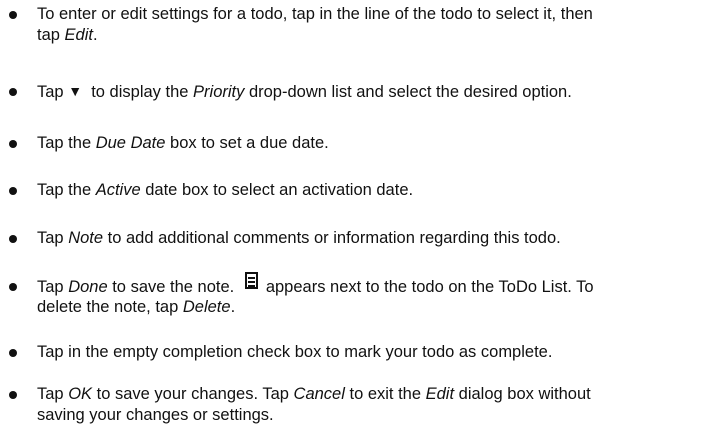  Describe the element at coordinates (373, 415) in the screenshot. I see `text-line: saving your changes or settings.` at that location.